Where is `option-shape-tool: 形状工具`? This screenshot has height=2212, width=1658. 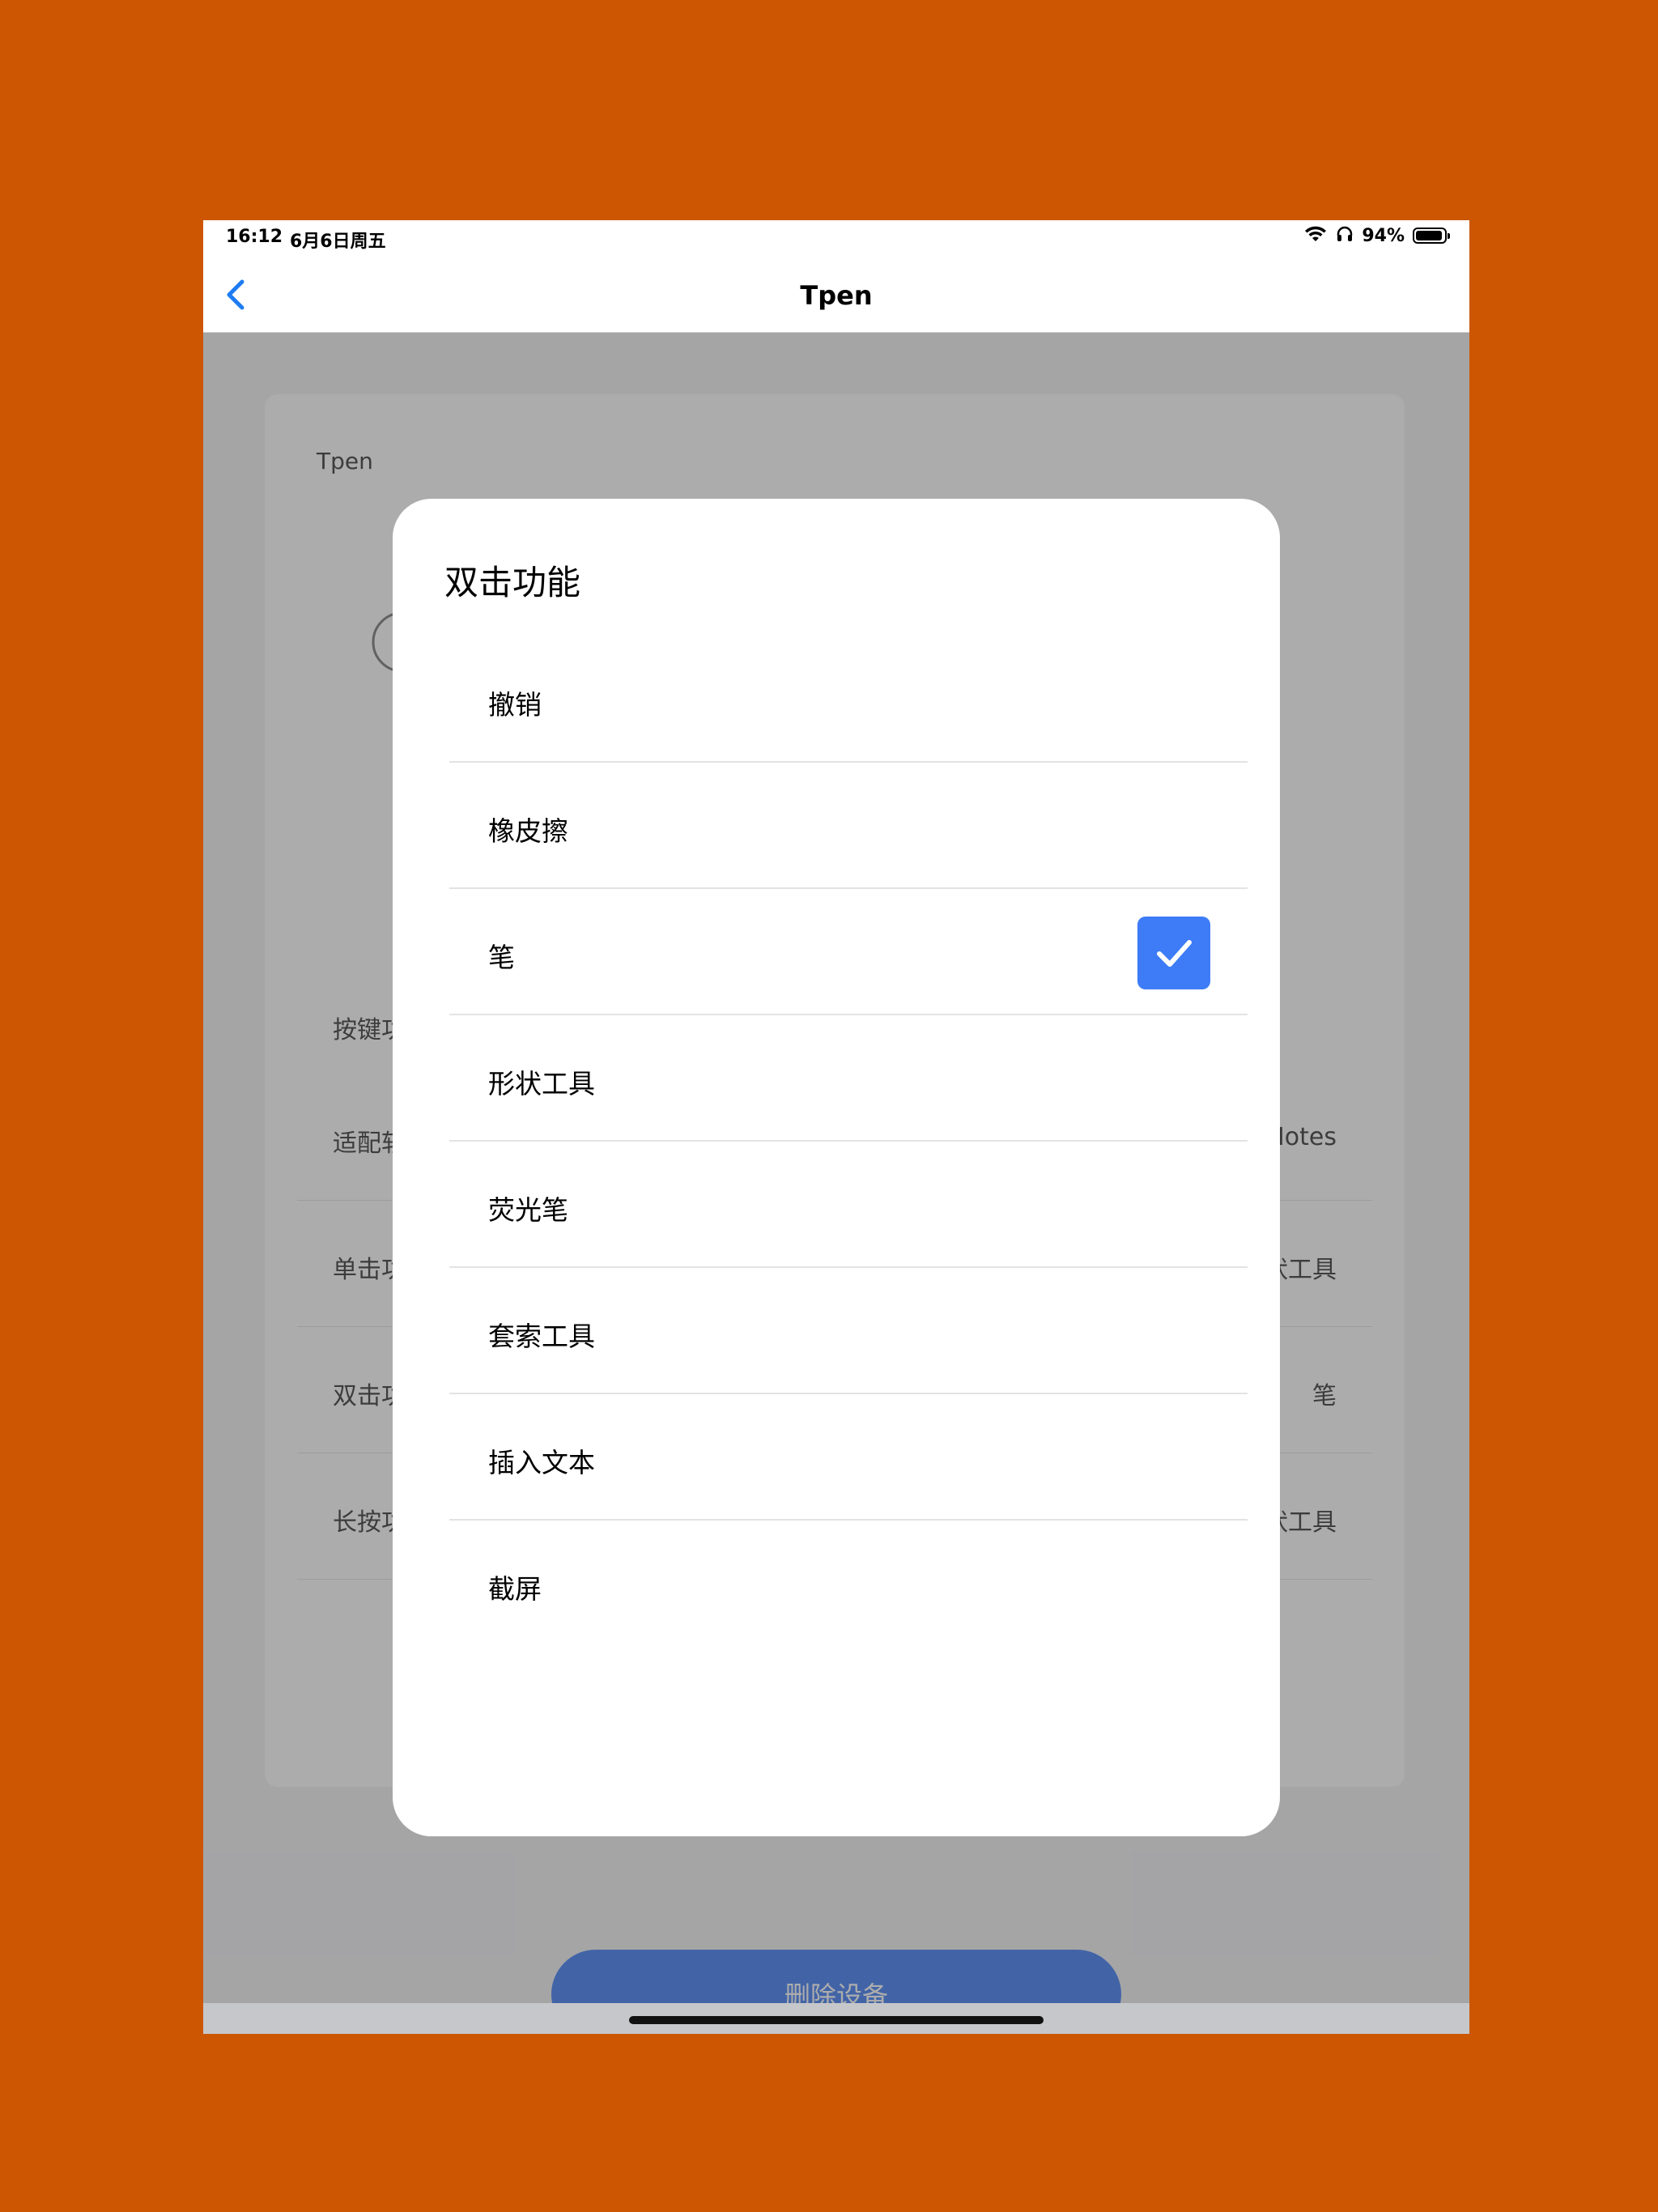 option-shape-tool: 形状工具 is located at coordinates (848, 1079).